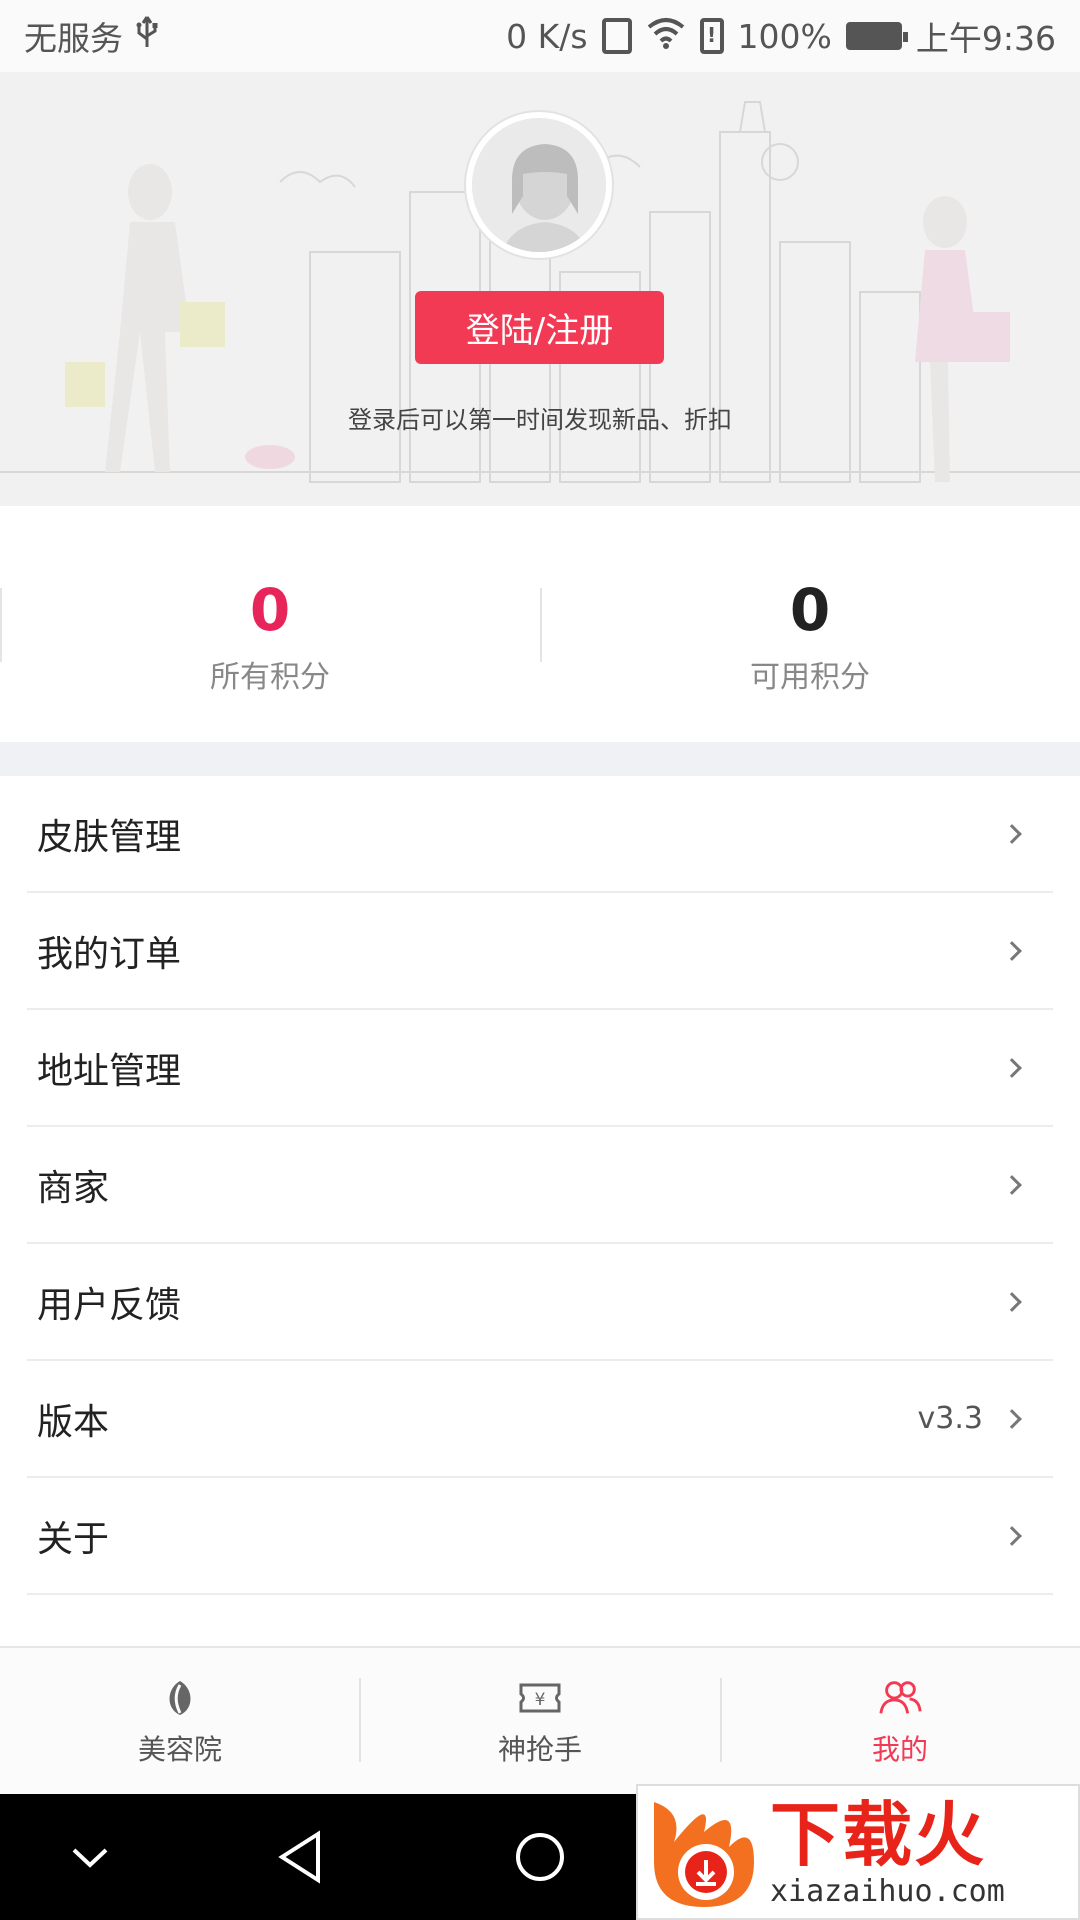 The width and height of the screenshot is (1080, 1920). Describe the element at coordinates (784, 36) in the screenshot. I see `battery-percent: 100%` at that location.